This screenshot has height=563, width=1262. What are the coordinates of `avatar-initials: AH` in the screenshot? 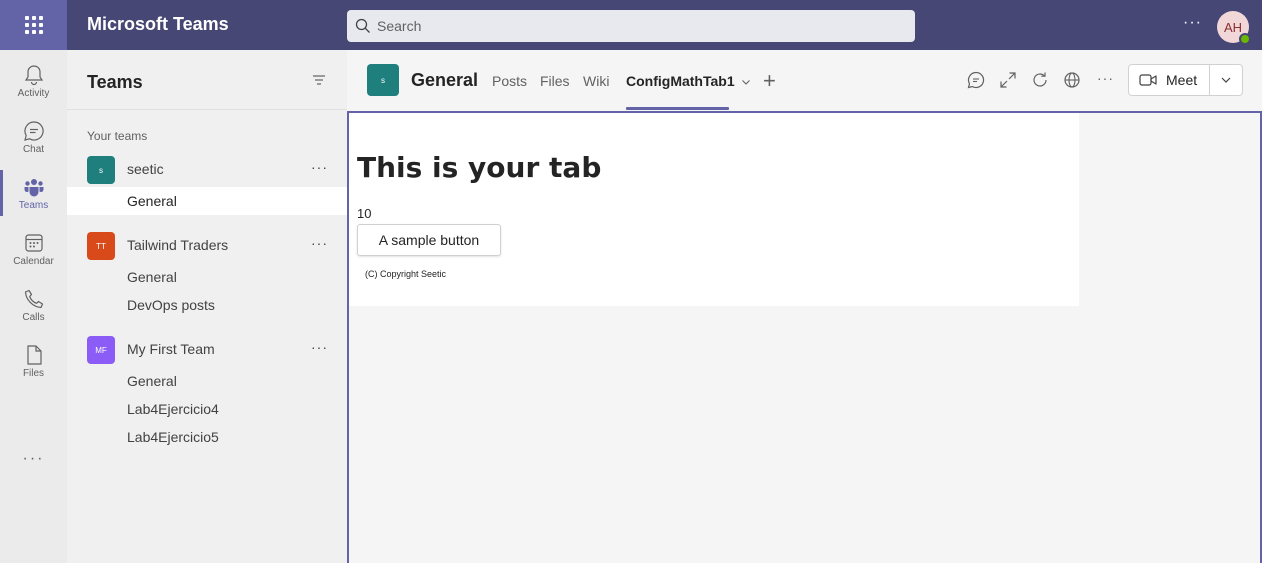 It's located at (1233, 27).